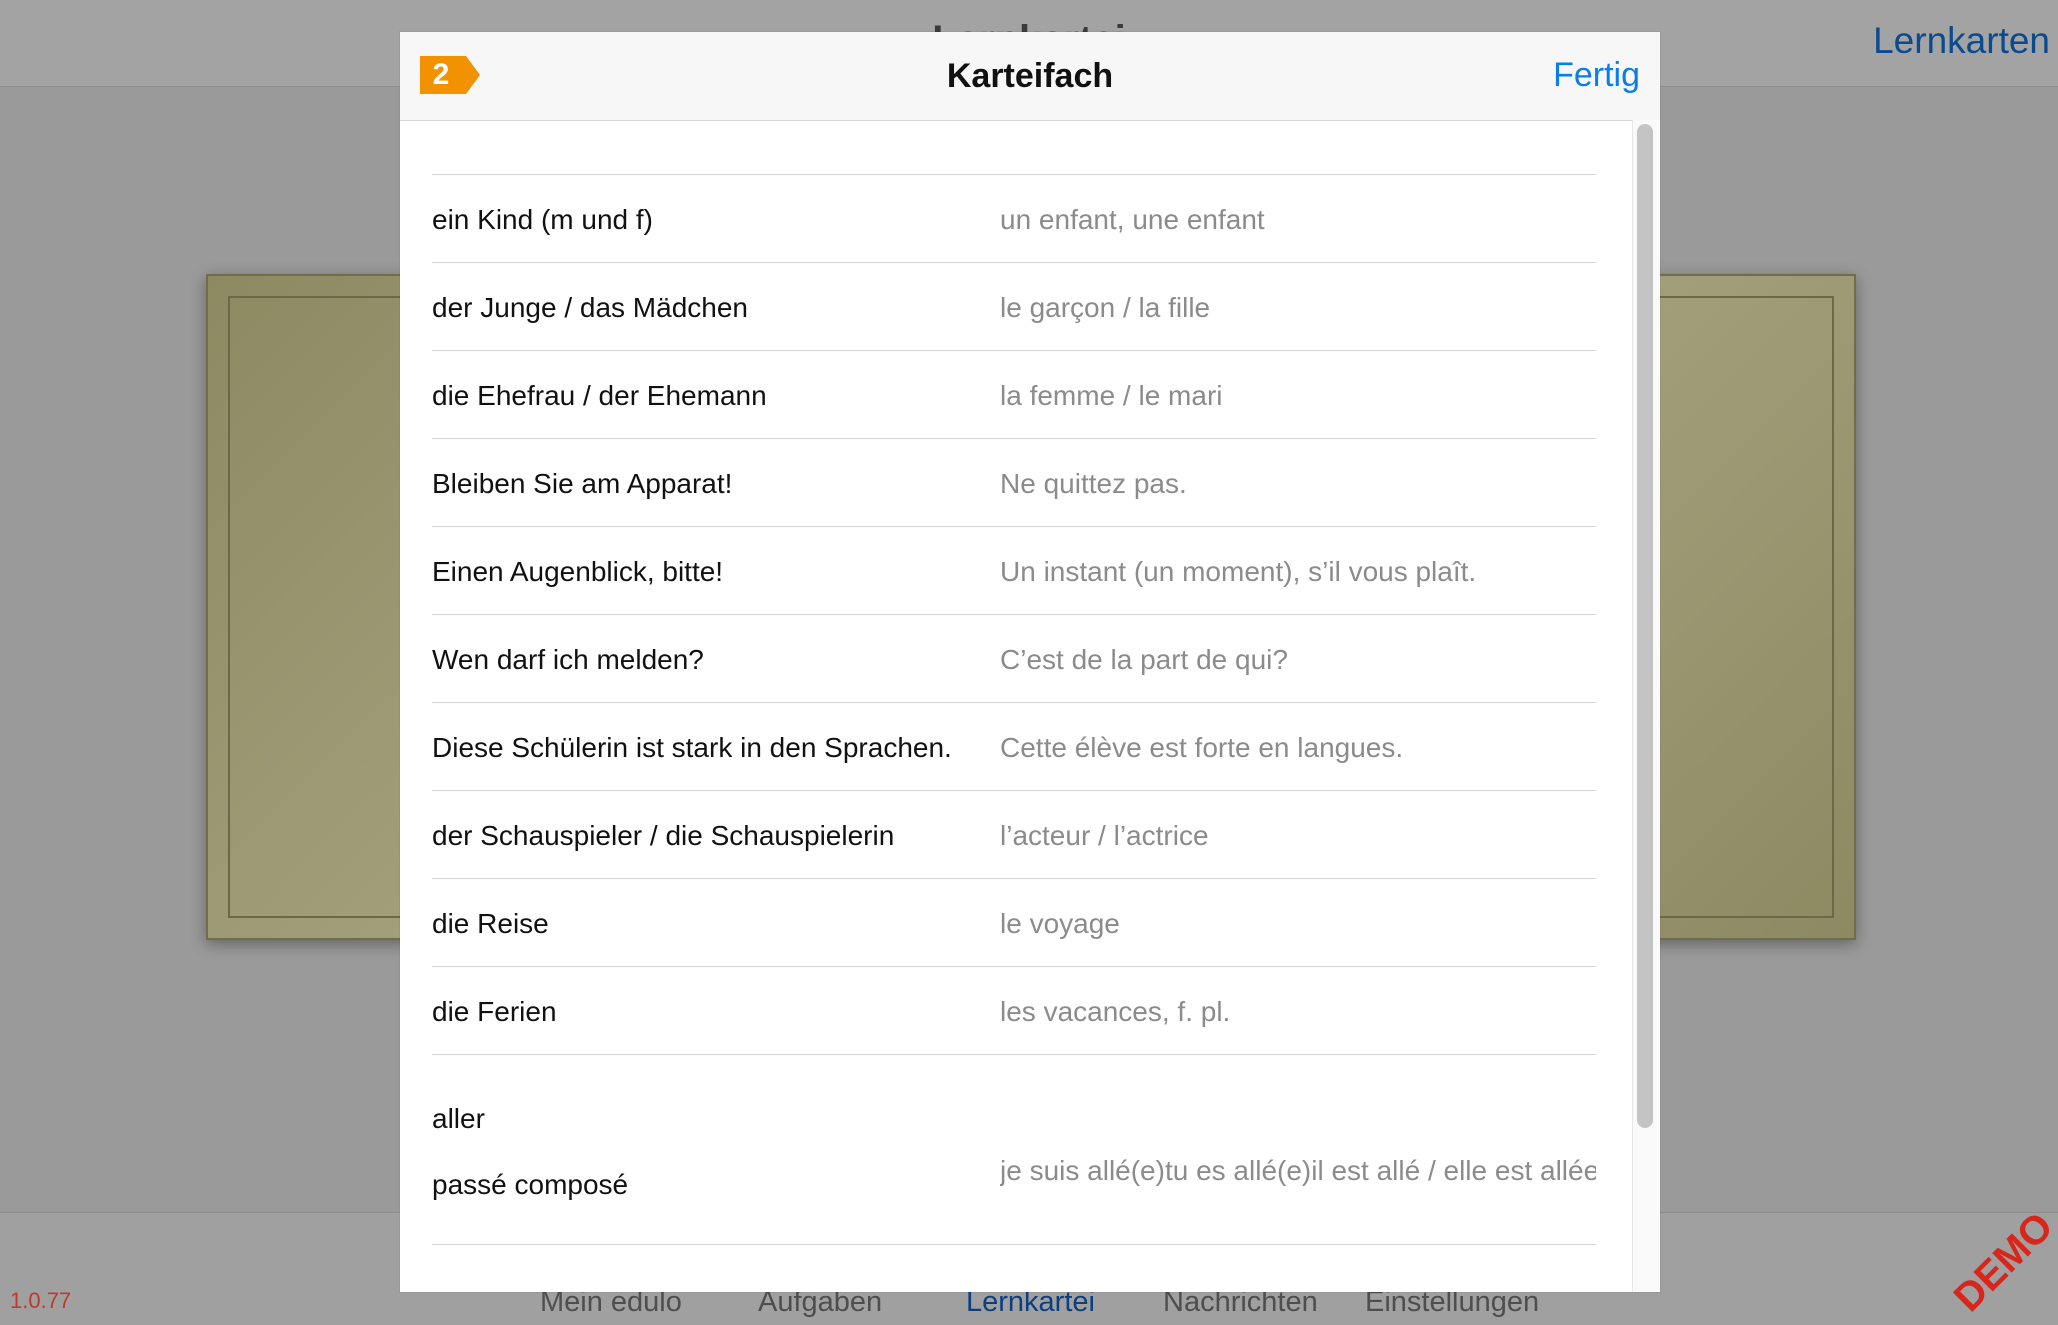 The width and height of the screenshot is (2058, 1325). I want to click on card-german: Bleiben Sie am Apparat!, so click(582, 483).